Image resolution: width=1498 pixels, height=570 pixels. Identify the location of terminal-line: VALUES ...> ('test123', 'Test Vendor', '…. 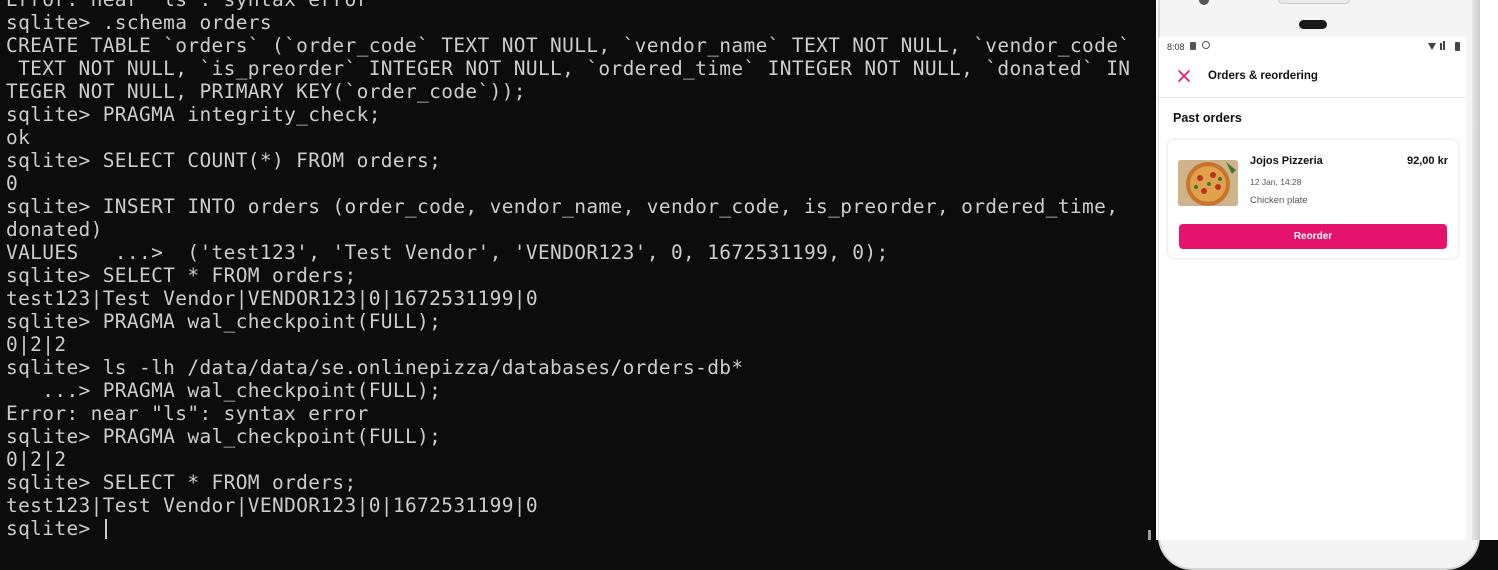
(447, 252).